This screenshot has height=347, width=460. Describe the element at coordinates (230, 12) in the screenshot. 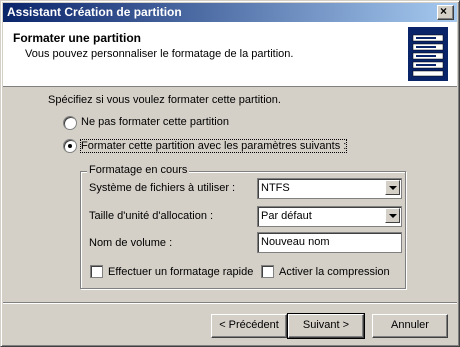

I see `title-bar: Assistant Création de partition ×` at that location.